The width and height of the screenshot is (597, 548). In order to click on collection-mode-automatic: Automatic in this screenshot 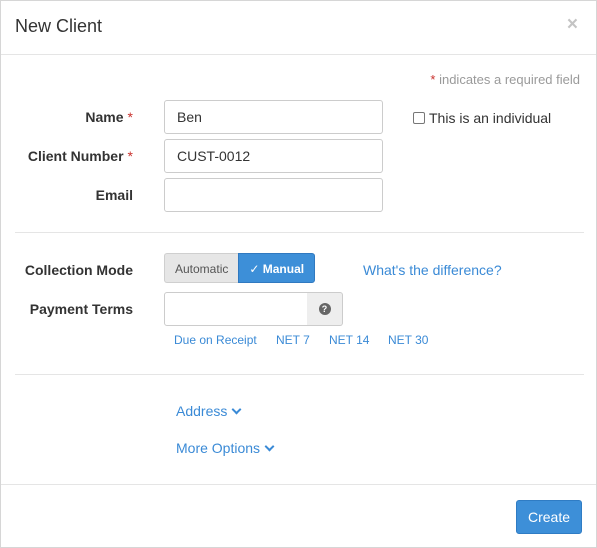, I will do `click(201, 268)`.